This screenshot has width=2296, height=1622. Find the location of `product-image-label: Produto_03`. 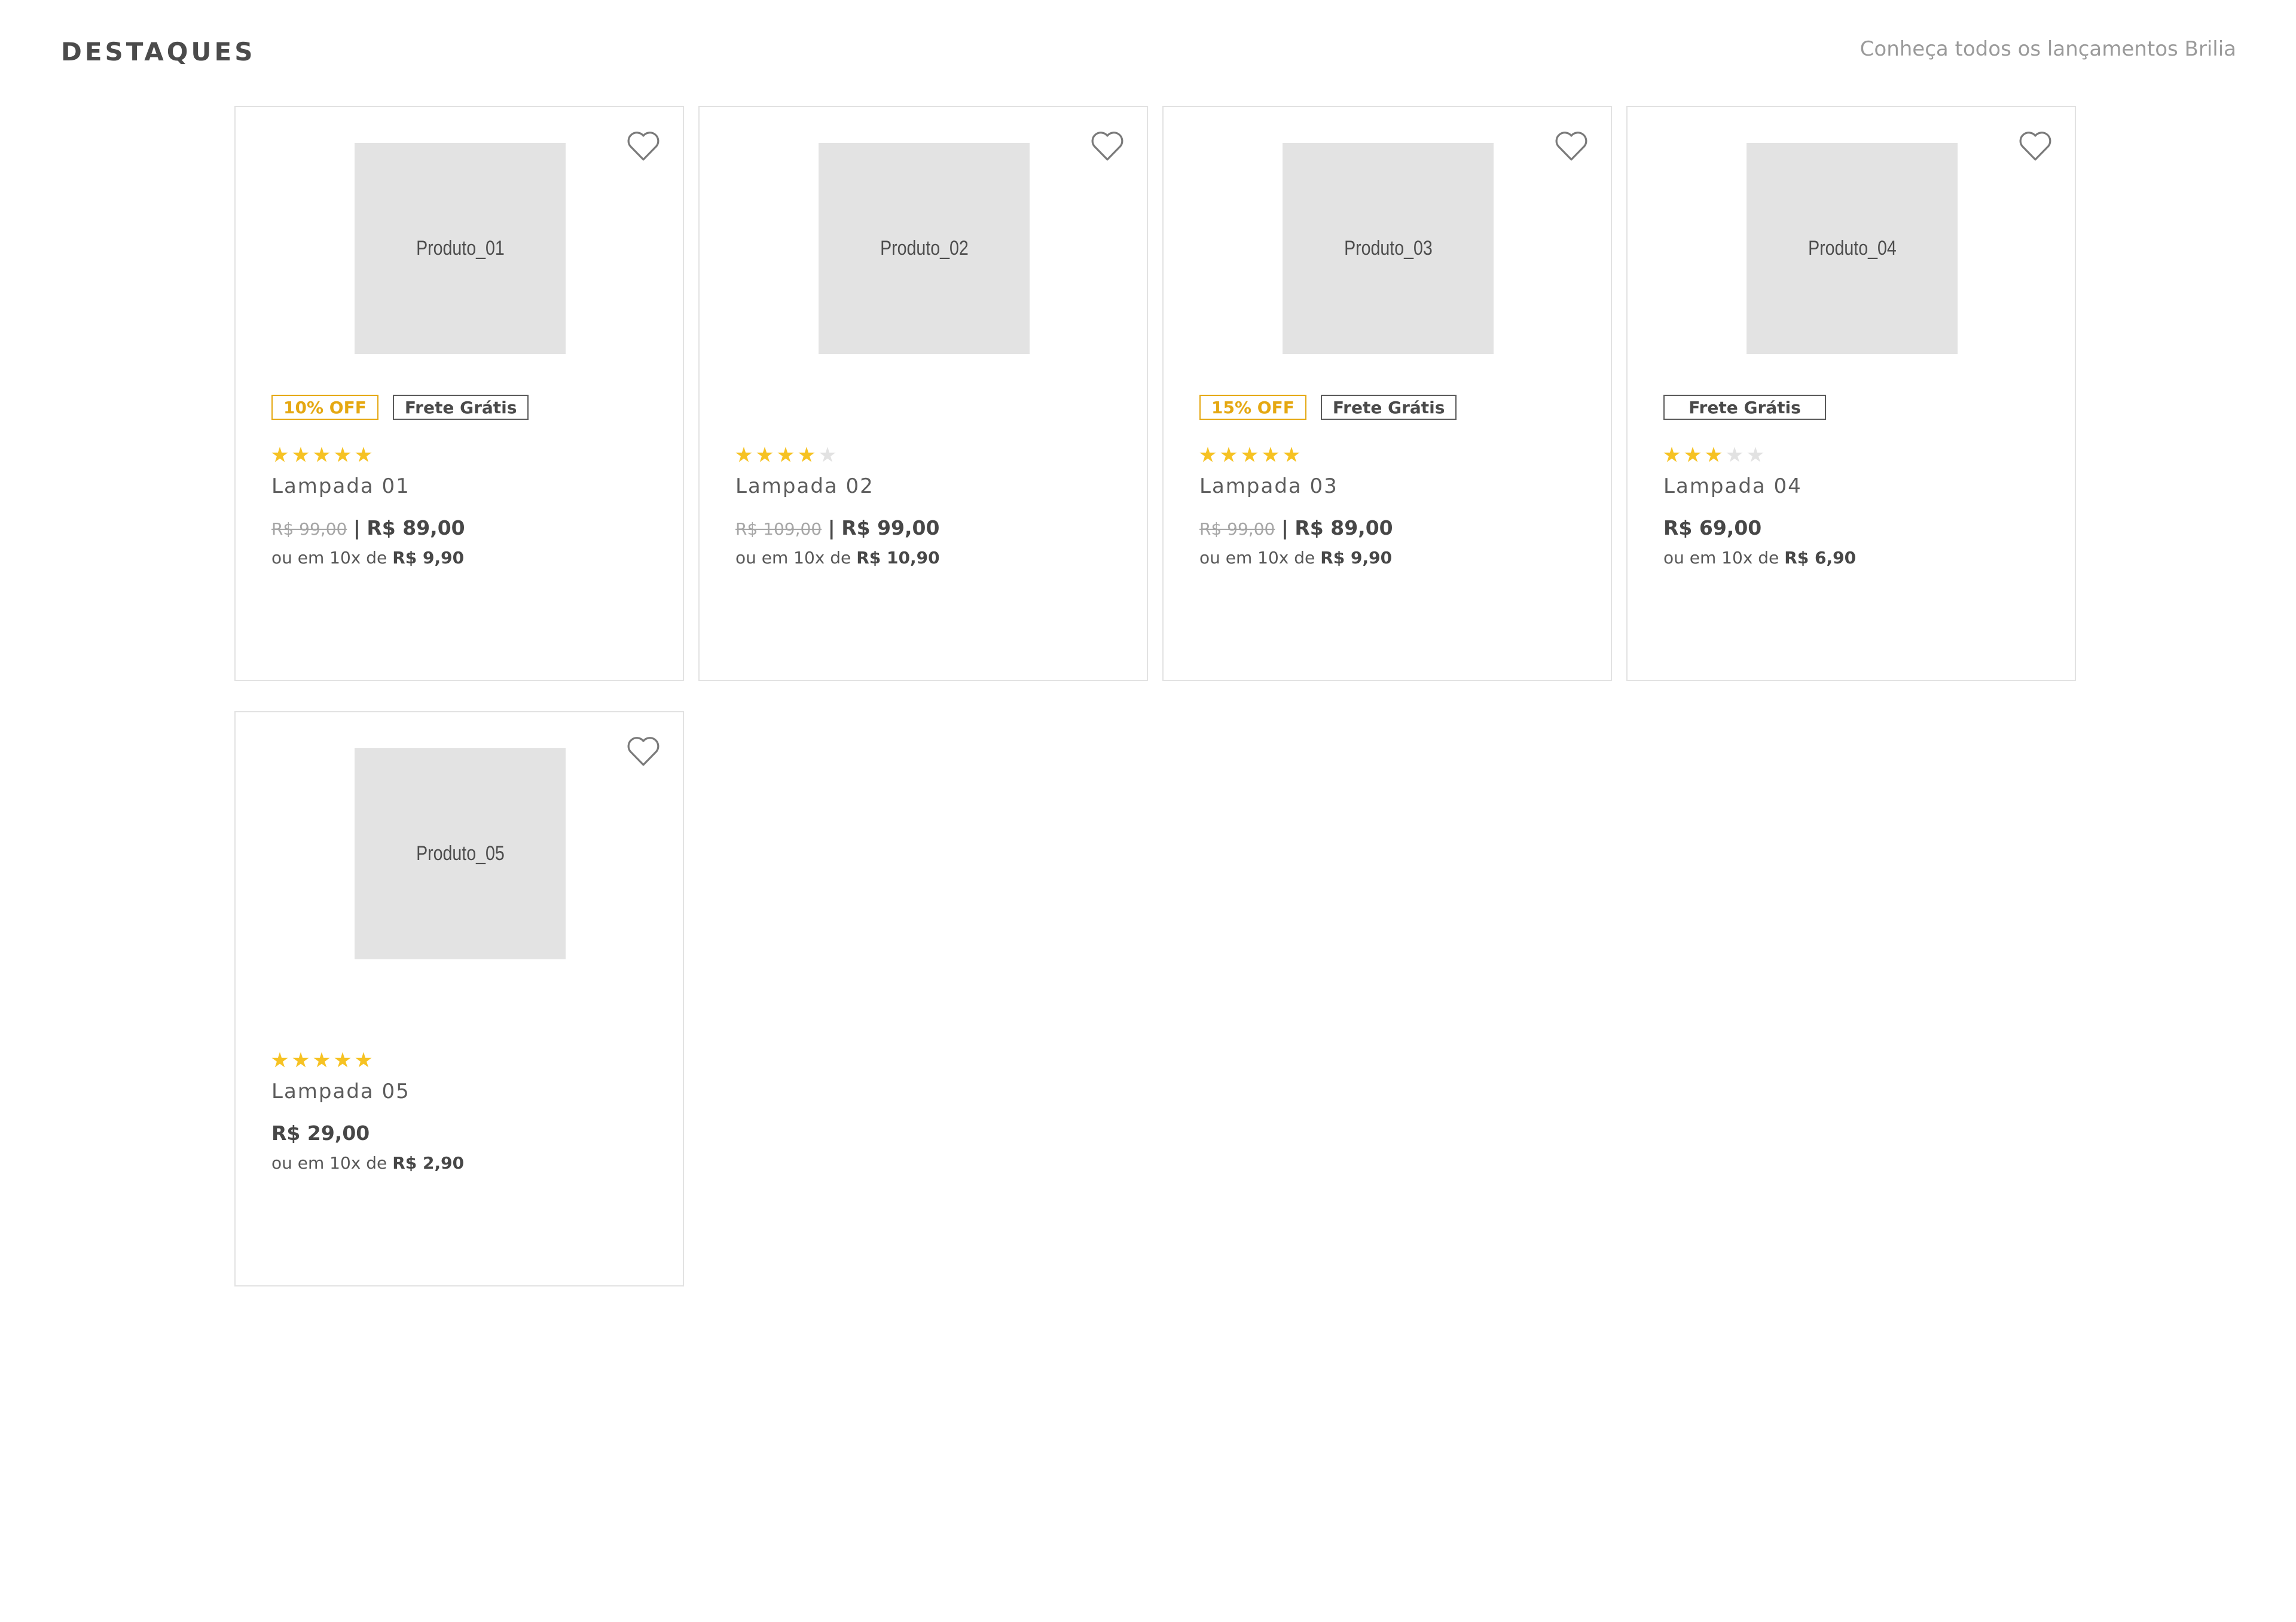

product-image-label: Produto_03 is located at coordinates (1388, 248).